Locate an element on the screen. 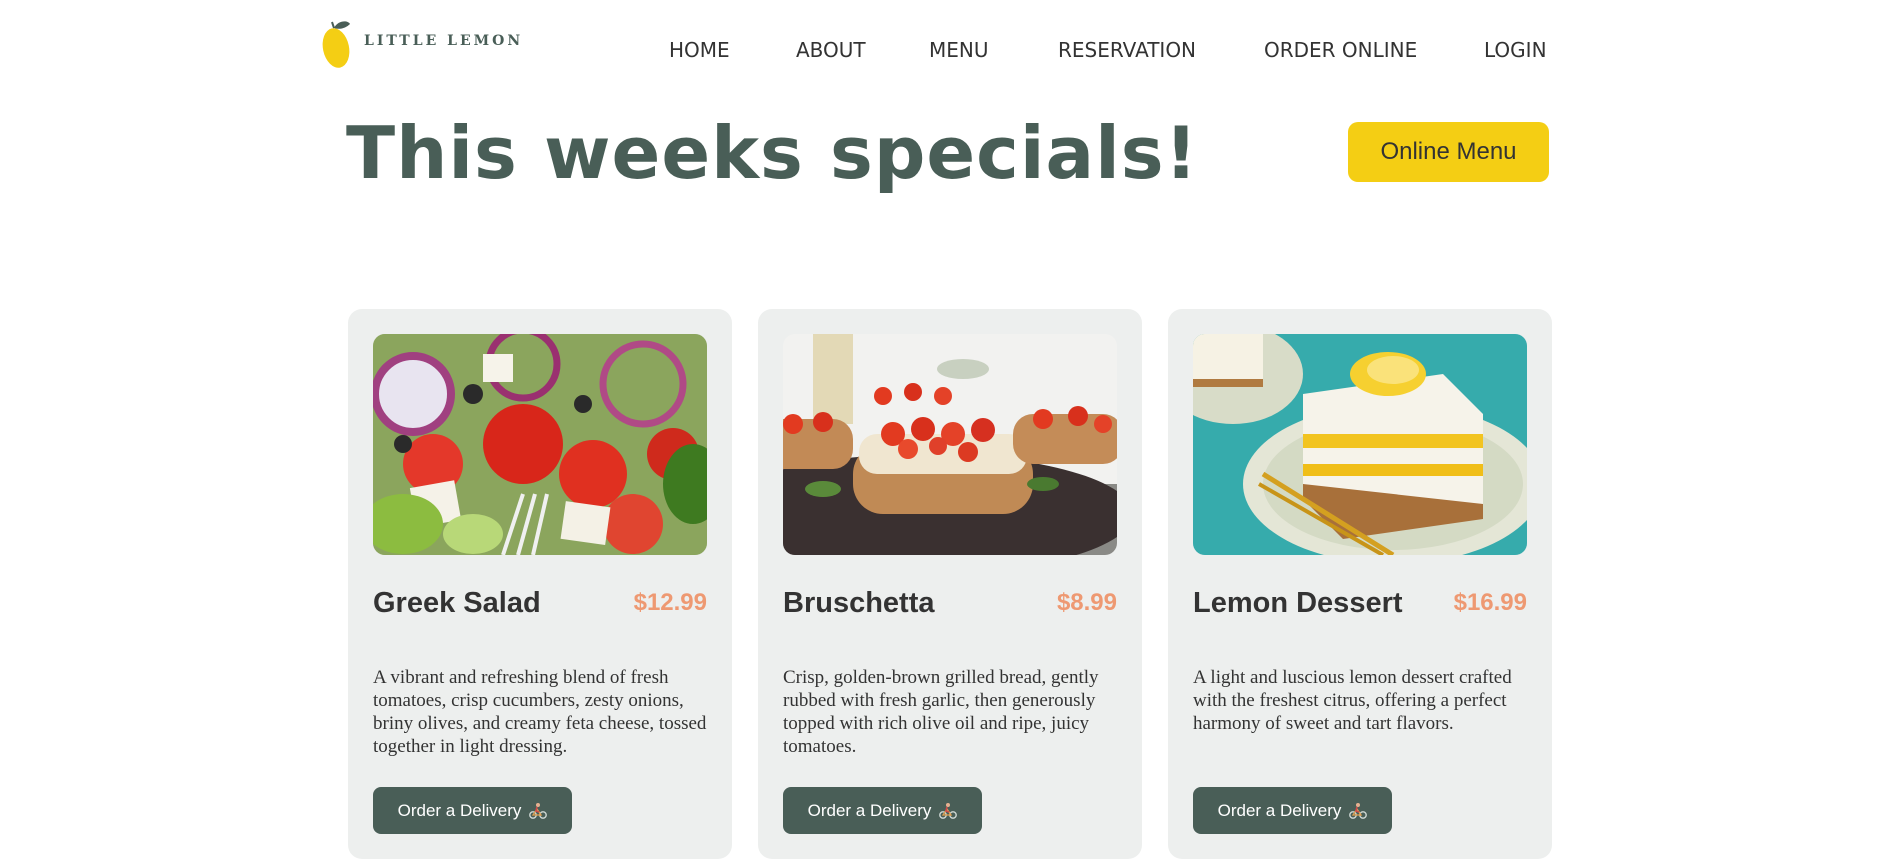 The image size is (1890, 863). nav-item-home: HOME is located at coordinates (699, 50).